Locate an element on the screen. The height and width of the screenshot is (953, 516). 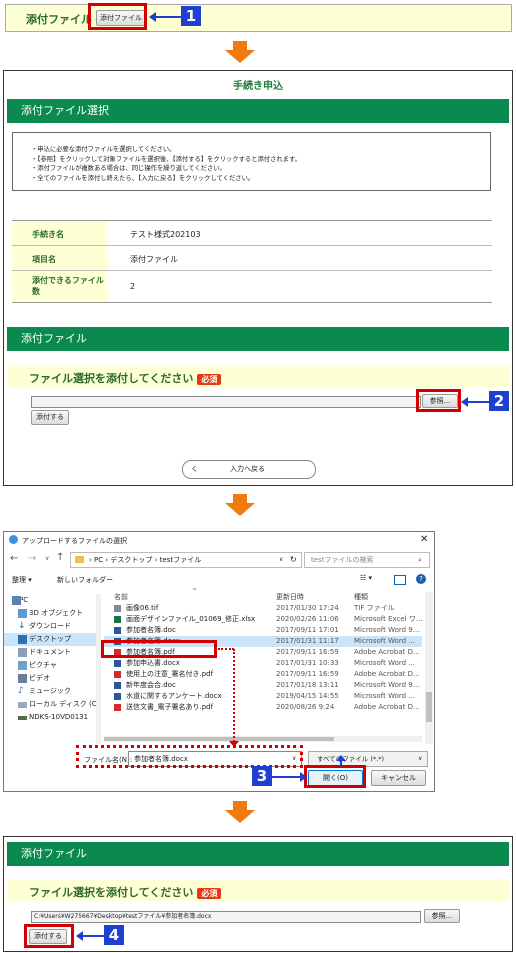
sidebar-item-desktop: デスクトップ is located at coordinates (50, 639).